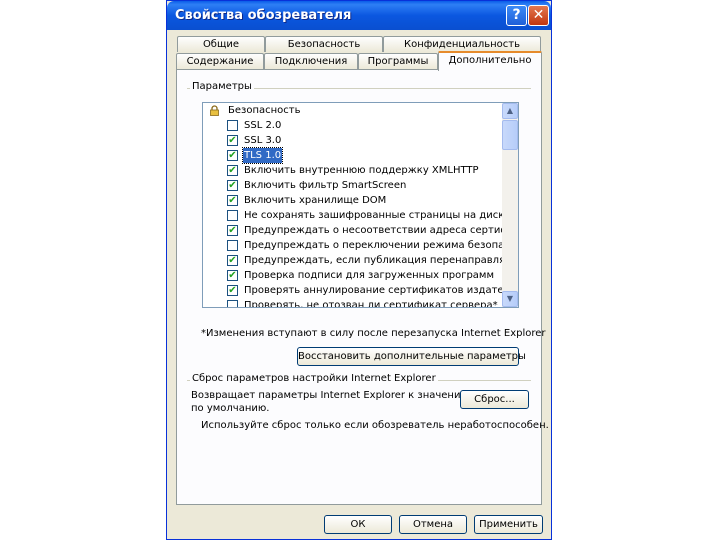  What do you see at coordinates (361, 170) in the screenshot?
I see `setting-label: Включить внутреннюю поддержку XMLHTTP` at bounding box center [361, 170].